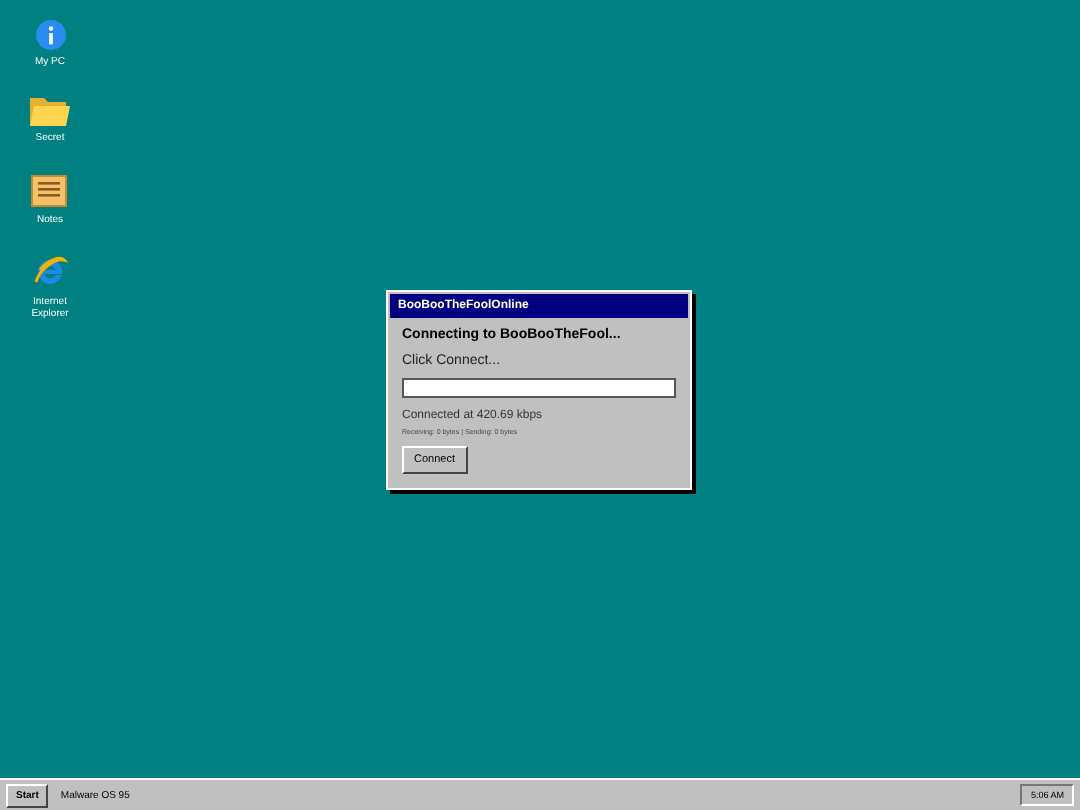  I want to click on notepad-icon, so click(50, 190).